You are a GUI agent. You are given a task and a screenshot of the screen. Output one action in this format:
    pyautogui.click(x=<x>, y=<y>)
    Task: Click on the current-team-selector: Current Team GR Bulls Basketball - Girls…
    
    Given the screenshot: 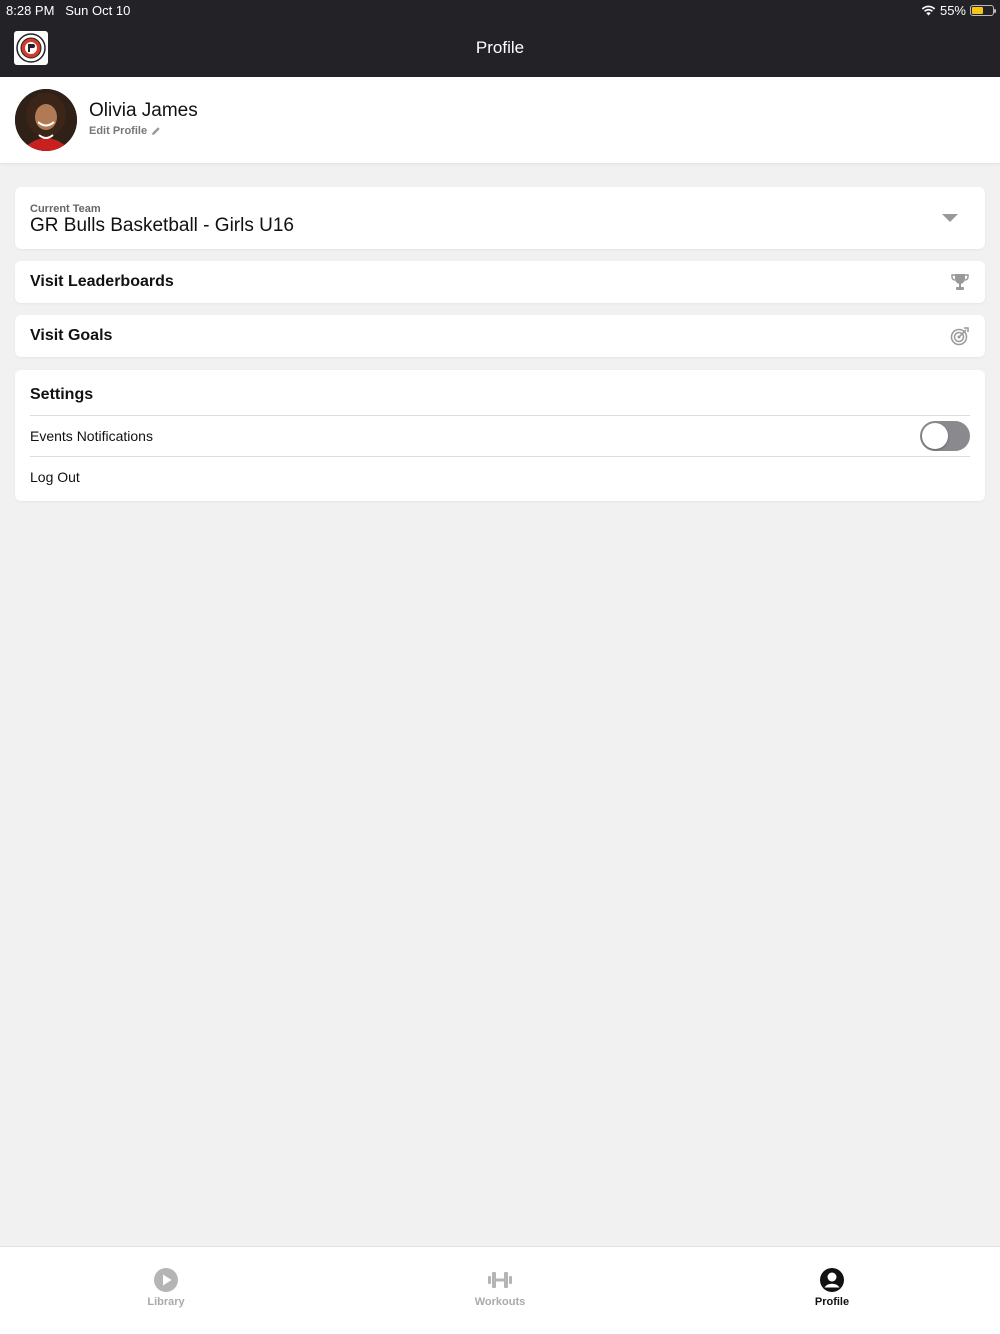 What is the action you would take?
    pyautogui.click(x=500, y=218)
    